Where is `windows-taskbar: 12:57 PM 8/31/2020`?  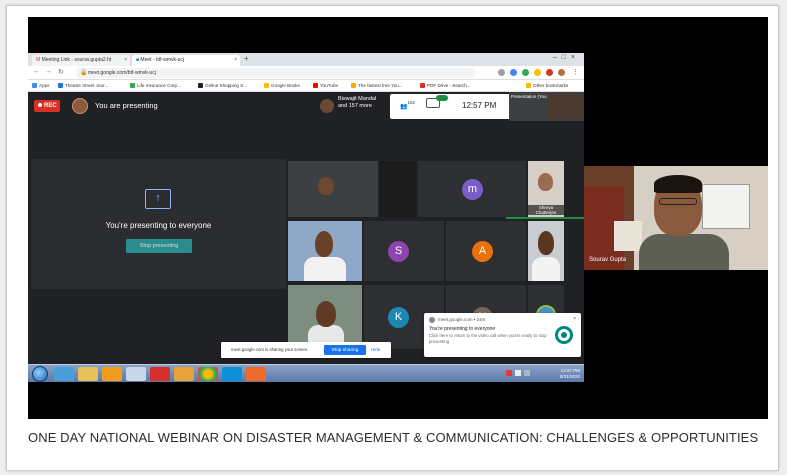
windows-taskbar: 12:57 PM 8/31/2020 is located at coordinates (306, 373).